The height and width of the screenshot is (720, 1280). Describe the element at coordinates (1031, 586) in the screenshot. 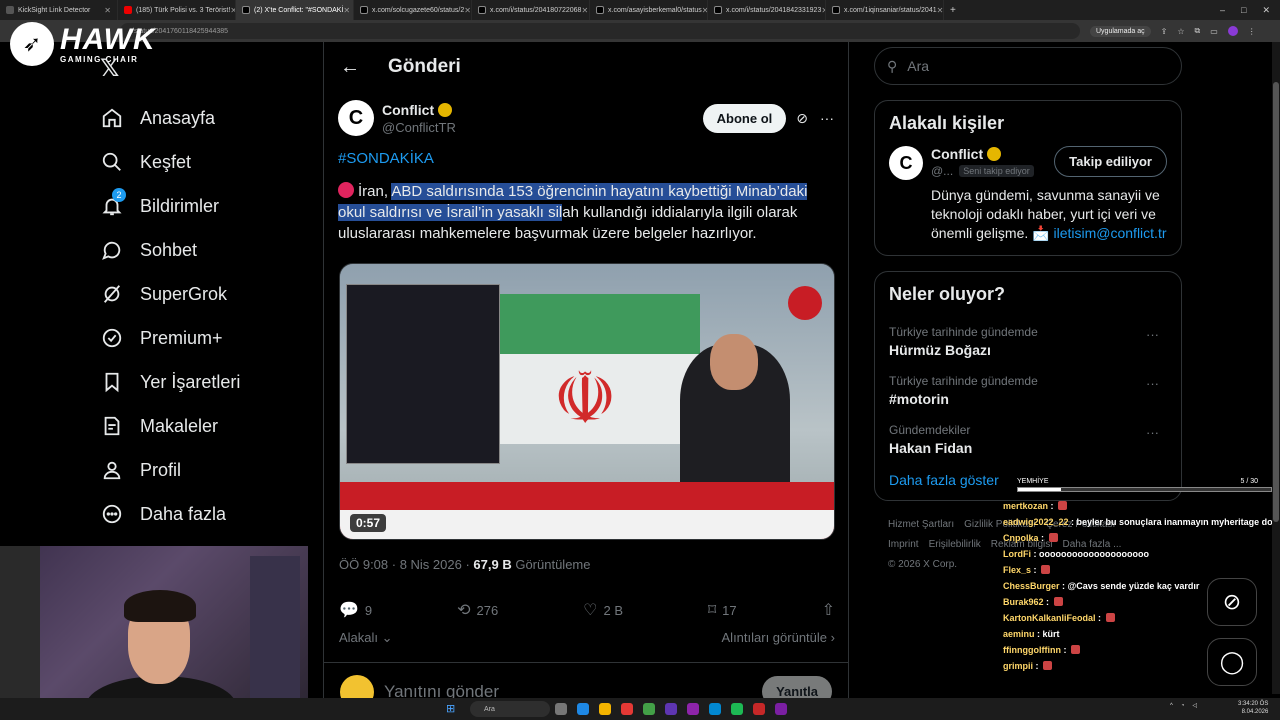

I see `chat-username: ChessBurger` at that location.